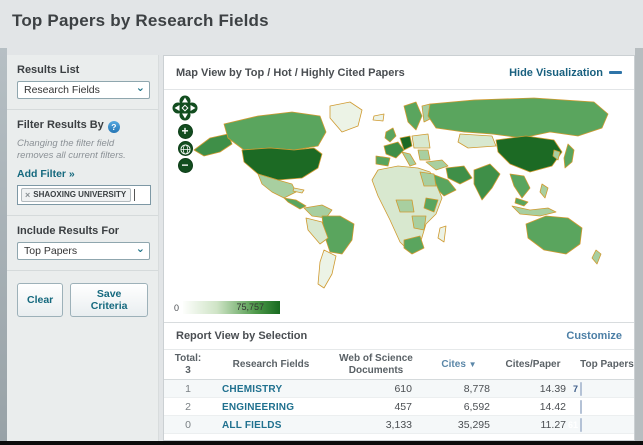  What do you see at coordinates (275, 131) in the screenshot?
I see `map-country-canada` at bounding box center [275, 131].